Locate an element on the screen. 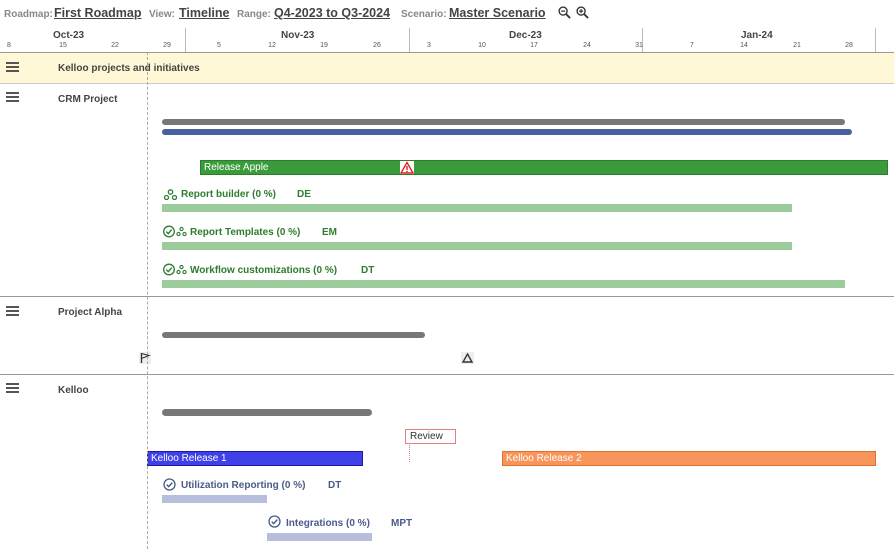  release-bar: Kelloo Release 1 is located at coordinates (255, 458).